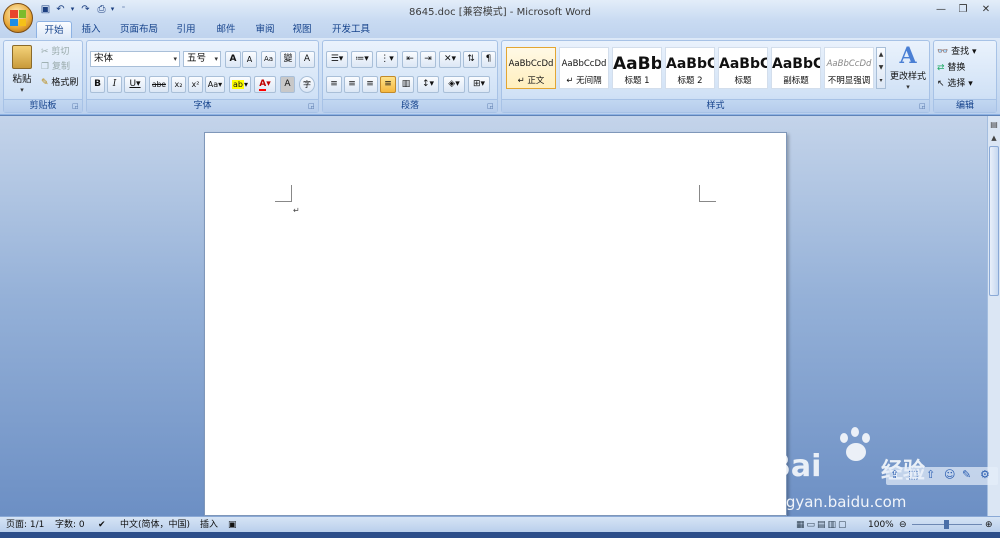  What do you see at coordinates (43, 105) in the screenshot?
I see `clipboard-group-label: 剪贴板` at bounding box center [43, 105].